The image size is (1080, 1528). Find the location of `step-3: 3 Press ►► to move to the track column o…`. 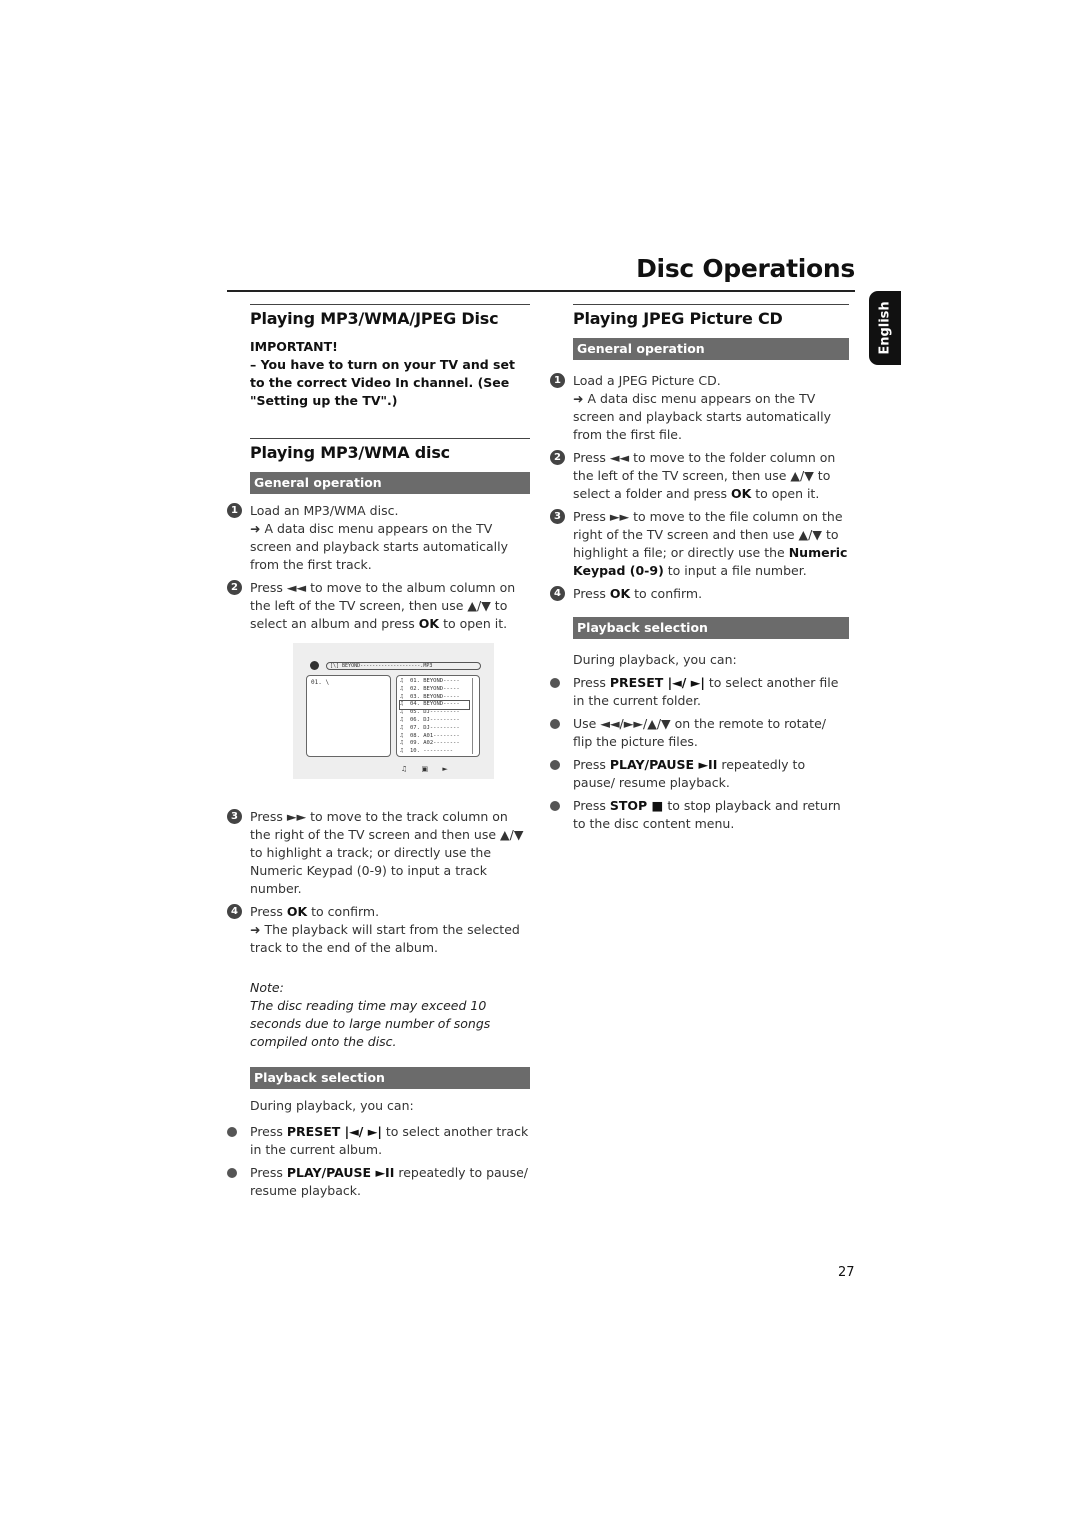

step-3: 3 Press ►► to move to the track column o… is located at coordinates (378, 853).